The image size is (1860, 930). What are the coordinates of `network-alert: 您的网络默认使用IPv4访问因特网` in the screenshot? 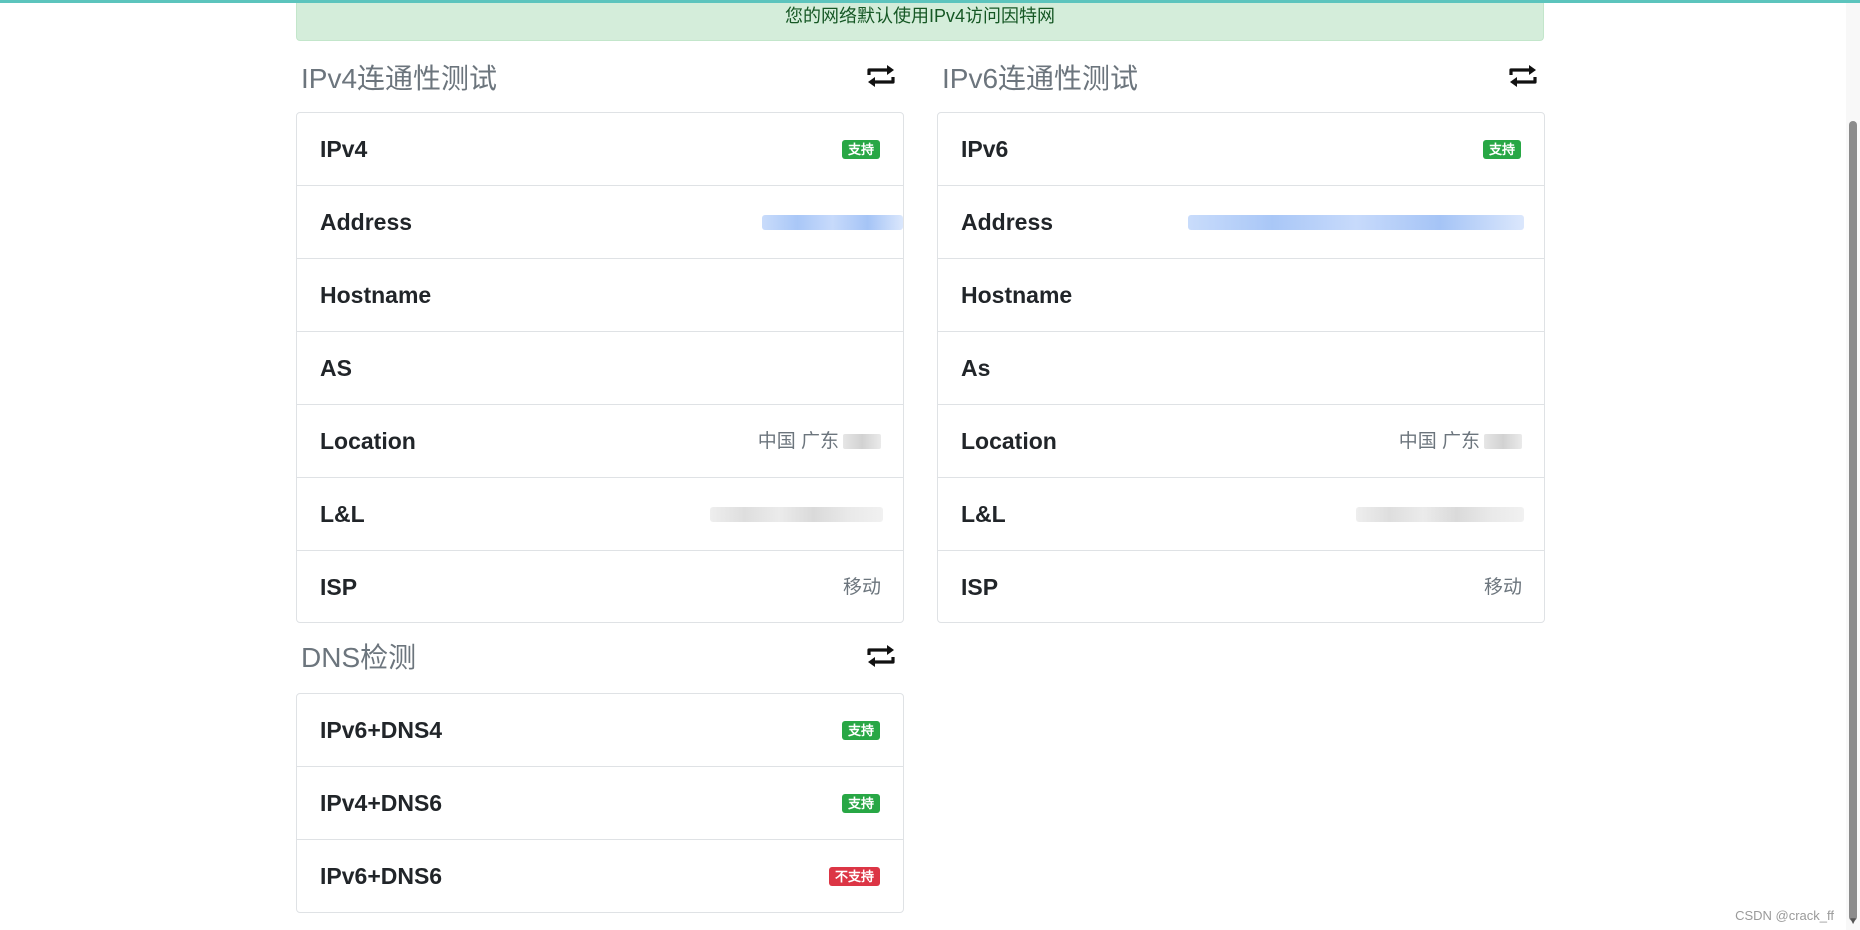 It's located at (920, 22).